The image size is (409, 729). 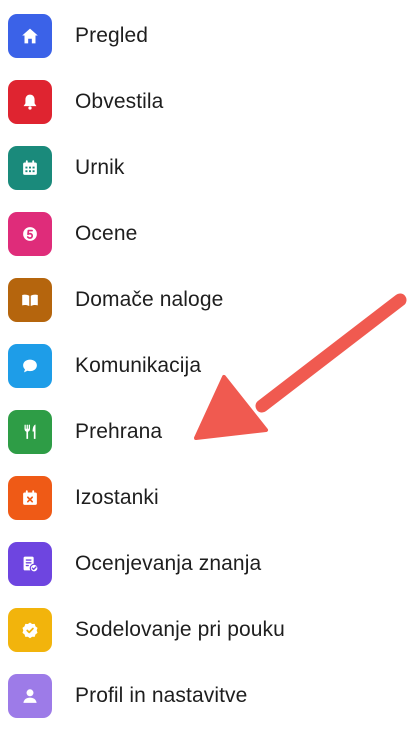 What do you see at coordinates (112, 35) in the screenshot?
I see `menu-item-label: Pregled` at bounding box center [112, 35].